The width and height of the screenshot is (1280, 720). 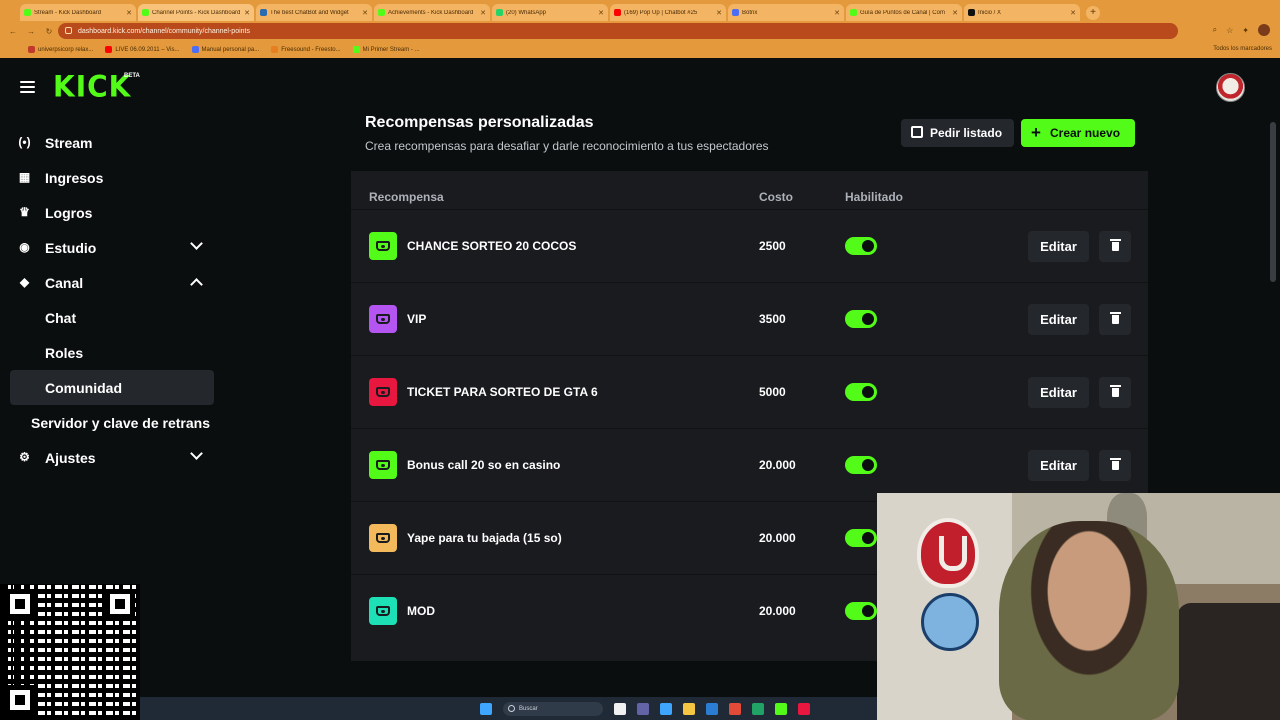 What do you see at coordinates (966, 133) in the screenshot?
I see `request-list-label: Pedir listado` at bounding box center [966, 133].